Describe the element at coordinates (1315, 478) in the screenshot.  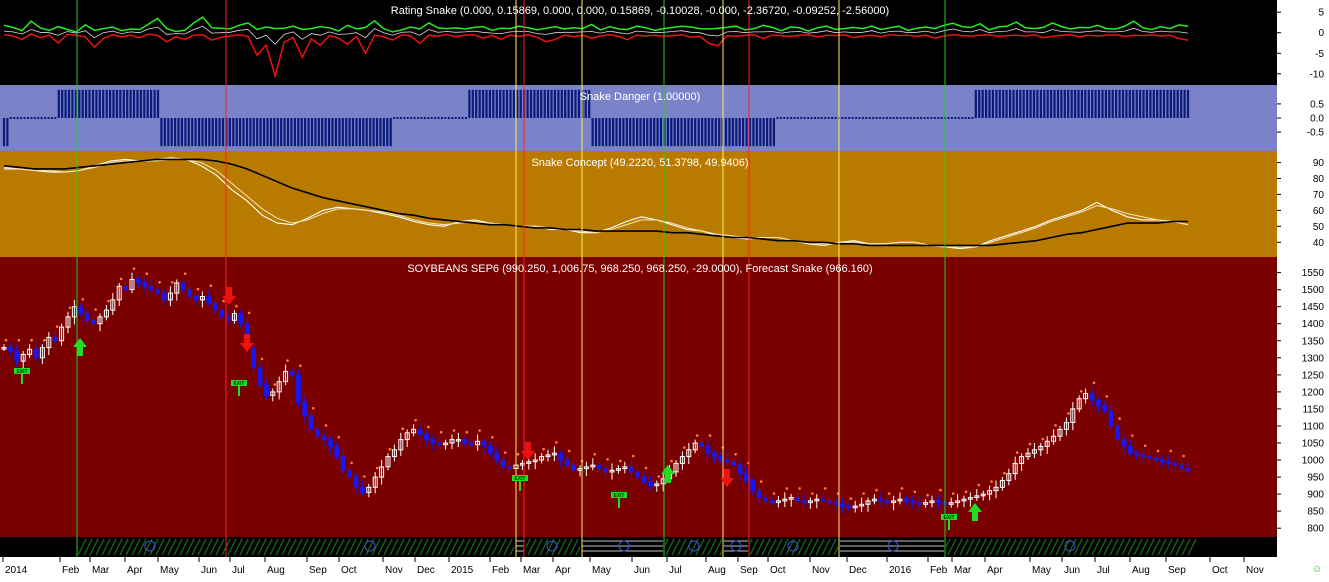
I see `price-tick-label: 950` at that location.